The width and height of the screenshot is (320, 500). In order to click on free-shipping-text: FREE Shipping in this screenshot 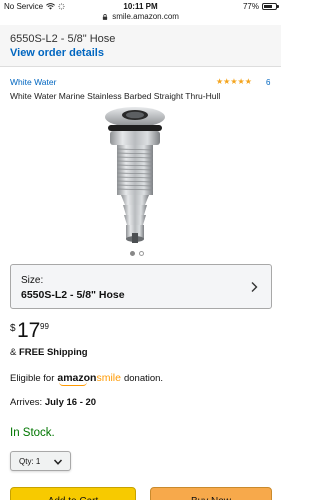, I will do `click(53, 352)`.